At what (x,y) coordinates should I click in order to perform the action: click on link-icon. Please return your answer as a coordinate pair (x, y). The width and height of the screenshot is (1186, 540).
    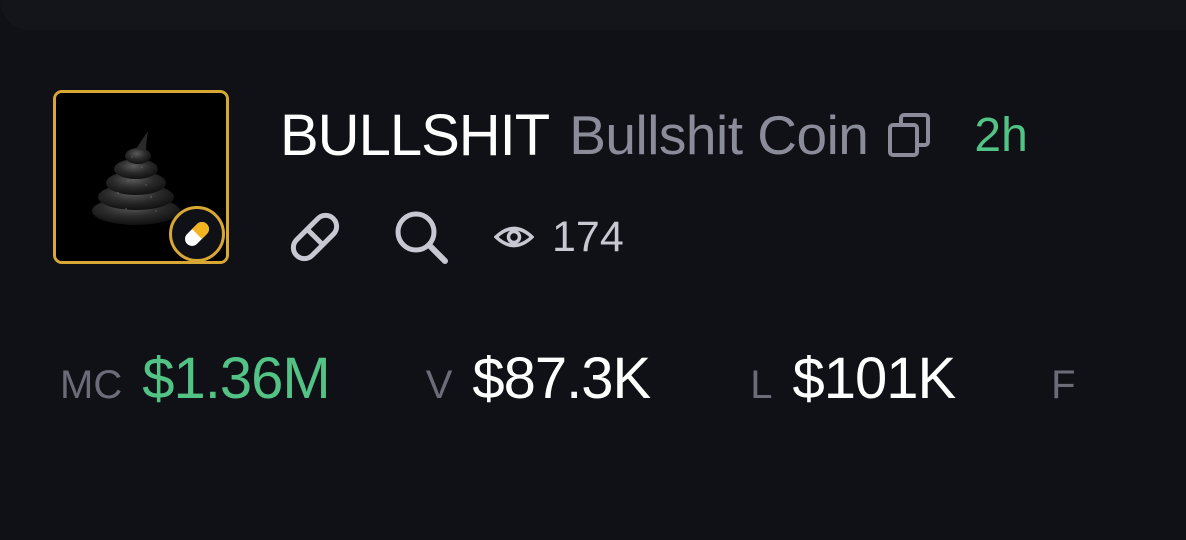
    Looking at the image, I should click on (315, 237).